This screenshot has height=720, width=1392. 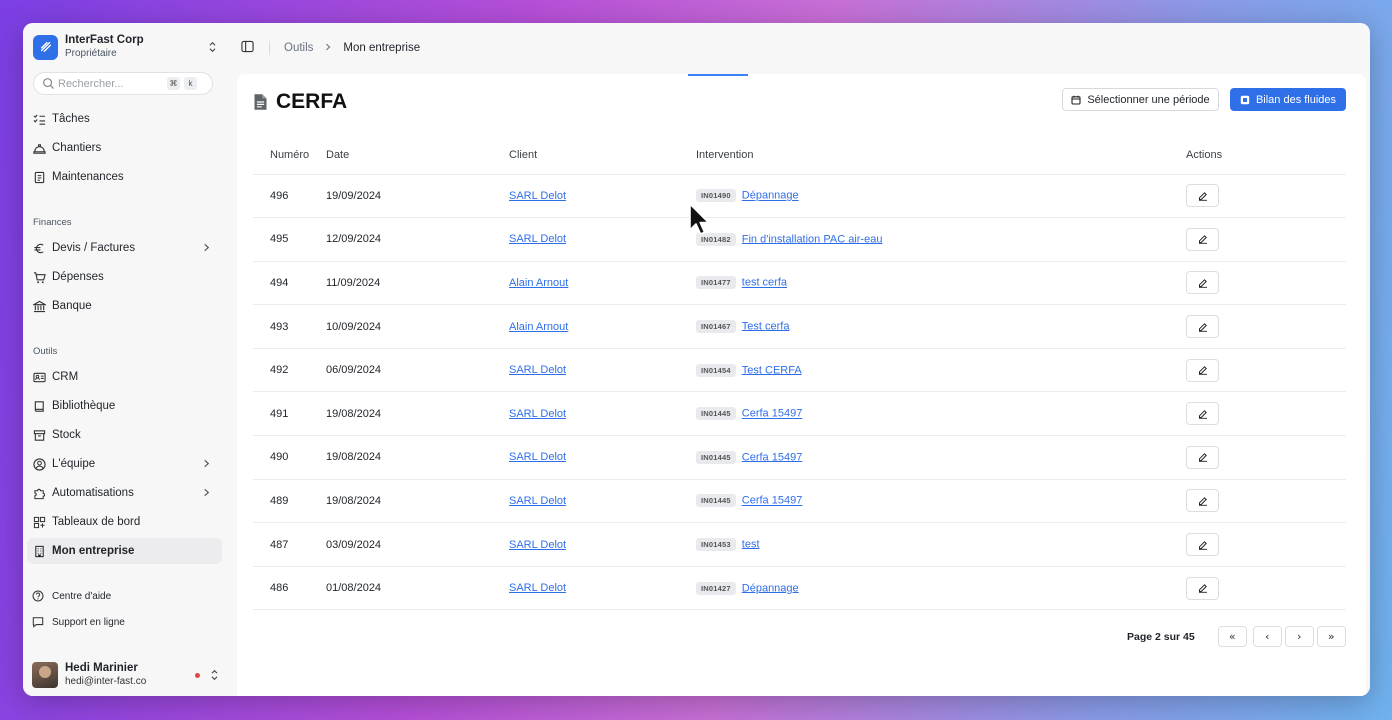 What do you see at coordinates (208, 464) in the screenshot?
I see `chevron-right-icon` at bounding box center [208, 464].